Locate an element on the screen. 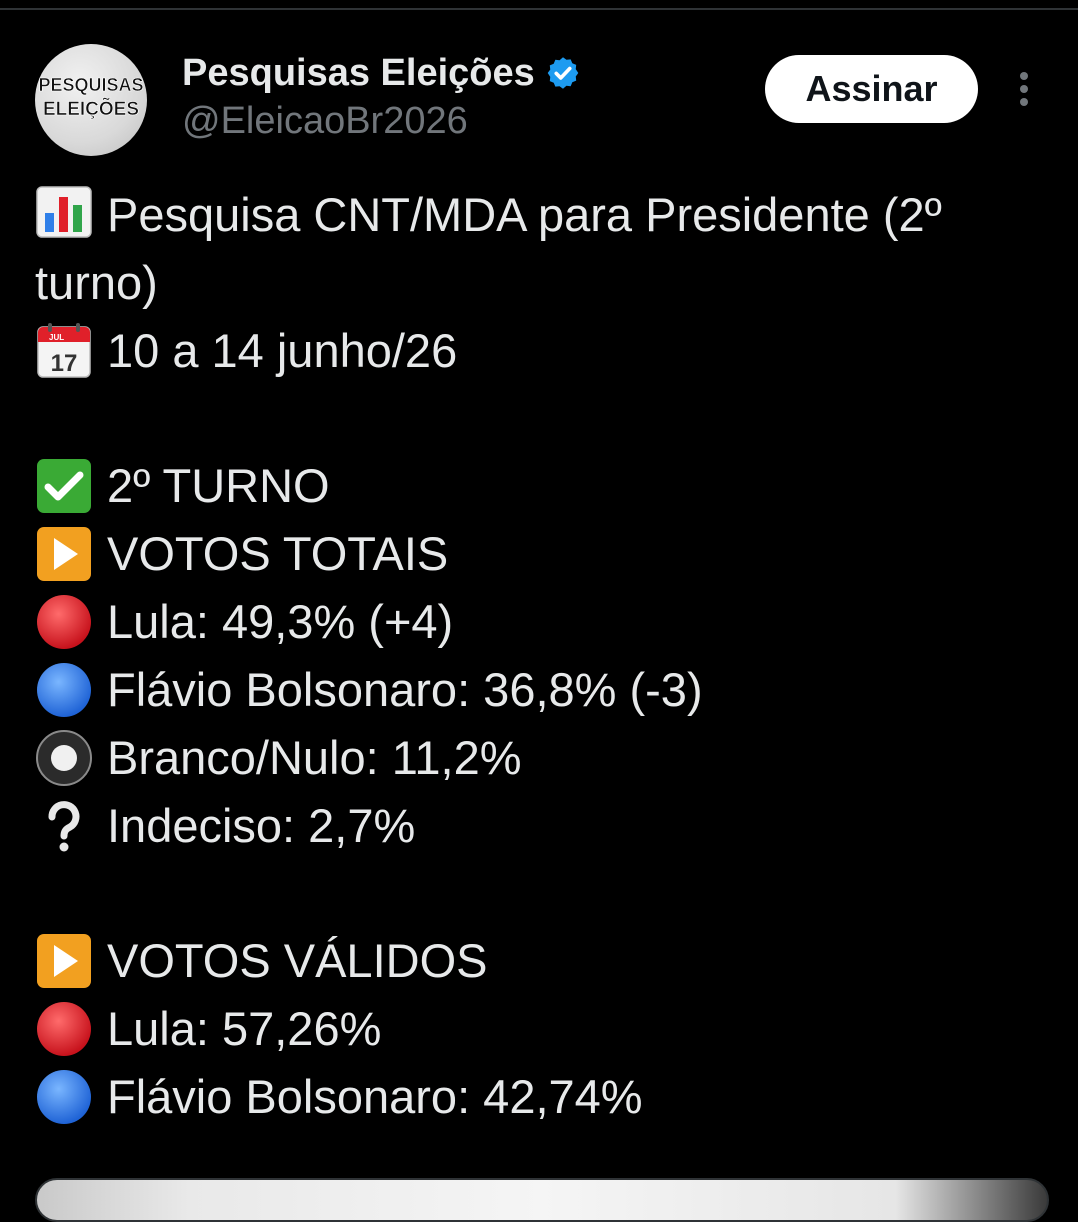 The width and height of the screenshot is (1078, 1222). bar-chart-icon is located at coordinates (64, 212).